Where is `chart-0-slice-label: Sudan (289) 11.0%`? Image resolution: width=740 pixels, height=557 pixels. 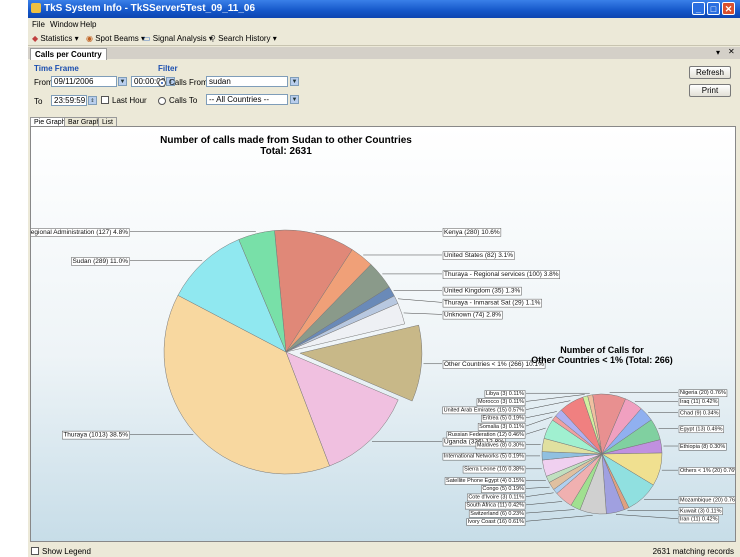
chart-0-slice-label: Sudan (289) 11.0% is located at coordinates (100, 261).